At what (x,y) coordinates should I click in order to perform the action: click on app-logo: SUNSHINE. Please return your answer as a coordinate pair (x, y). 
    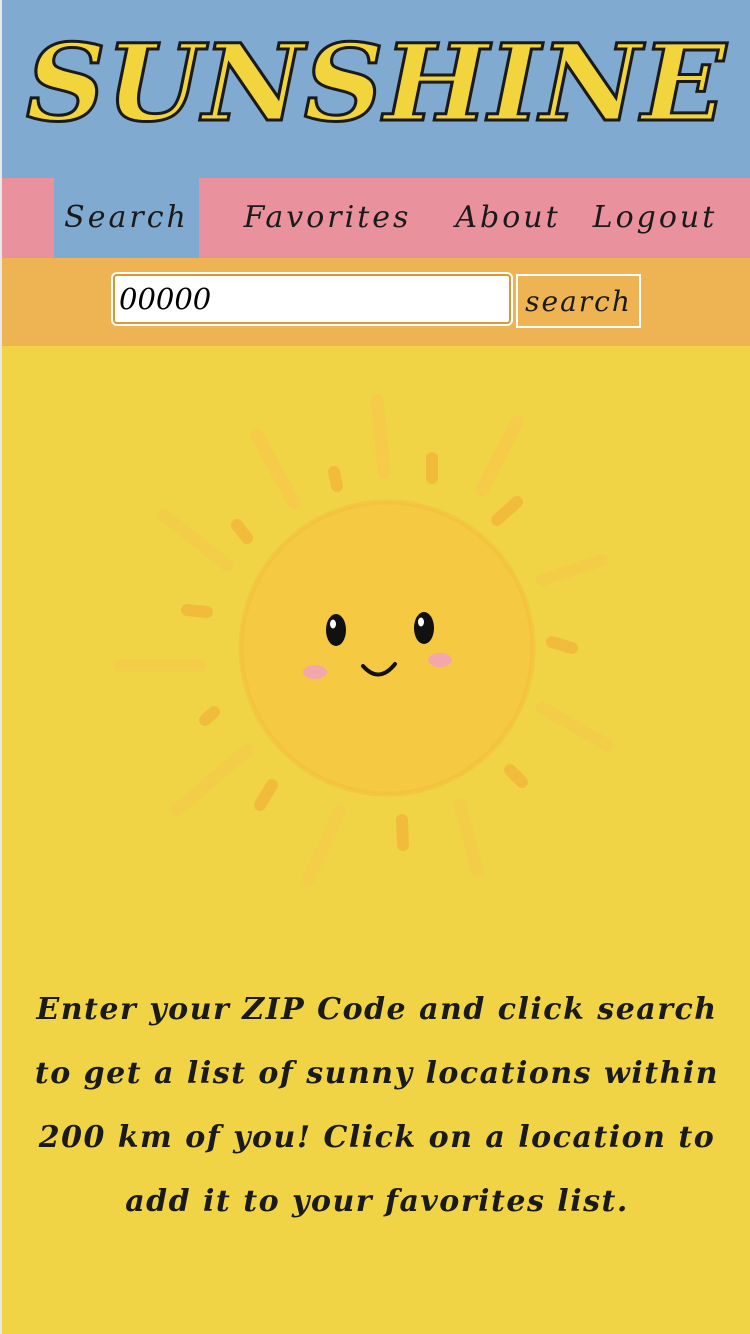
    Looking at the image, I should click on (377, 83).